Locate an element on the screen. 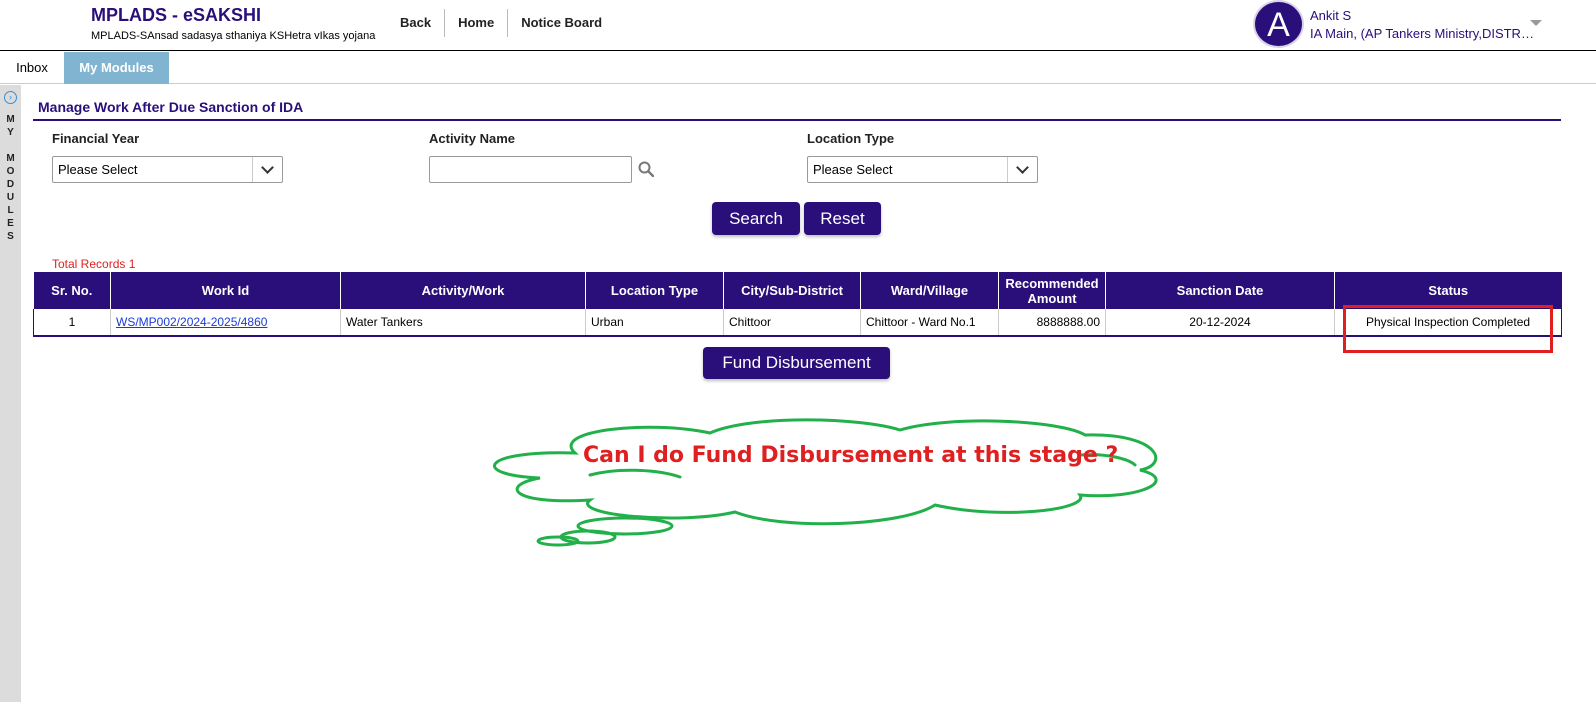 The image size is (1596, 702). user-menu-caret-icon is located at coordinates (1536, 23).